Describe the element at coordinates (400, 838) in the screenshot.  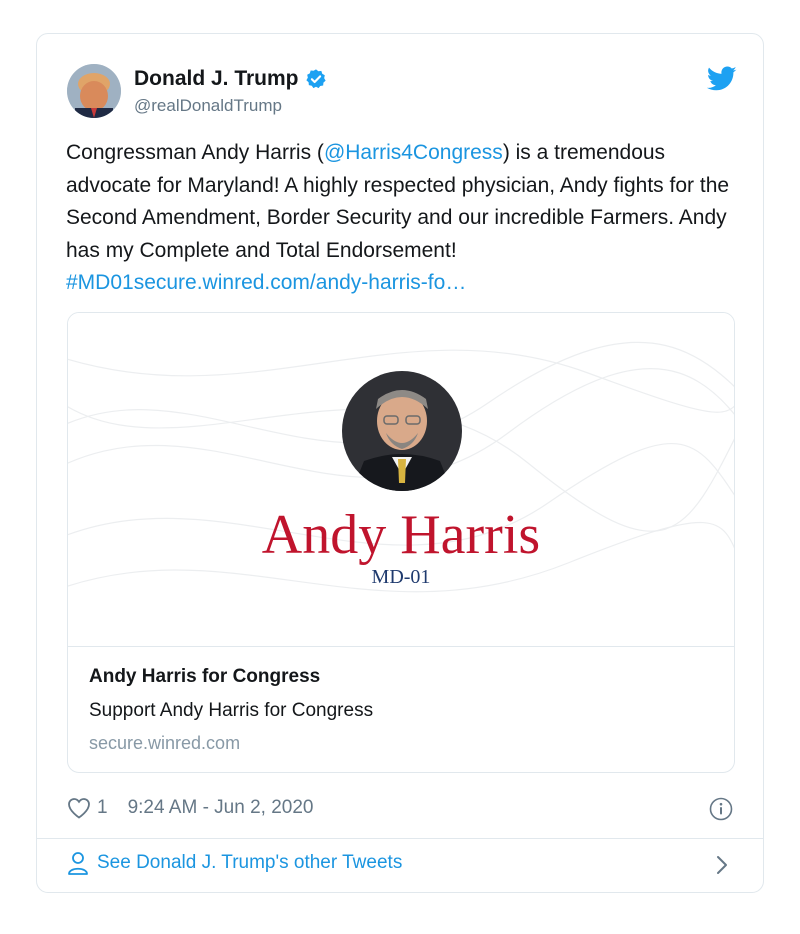
I see `footer-divider` at that location.